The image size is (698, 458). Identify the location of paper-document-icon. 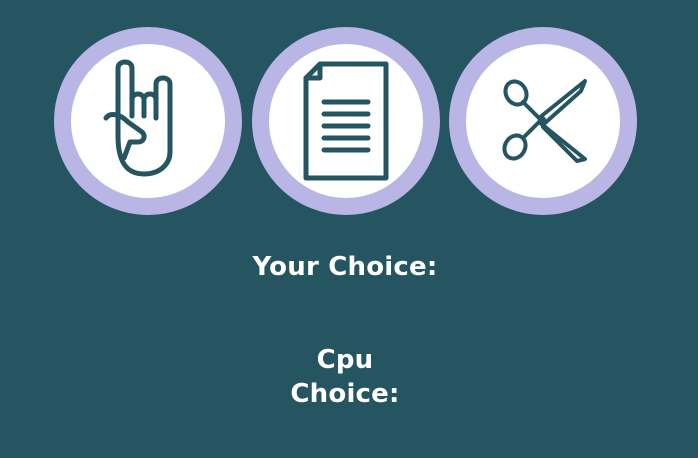
(346, 121).